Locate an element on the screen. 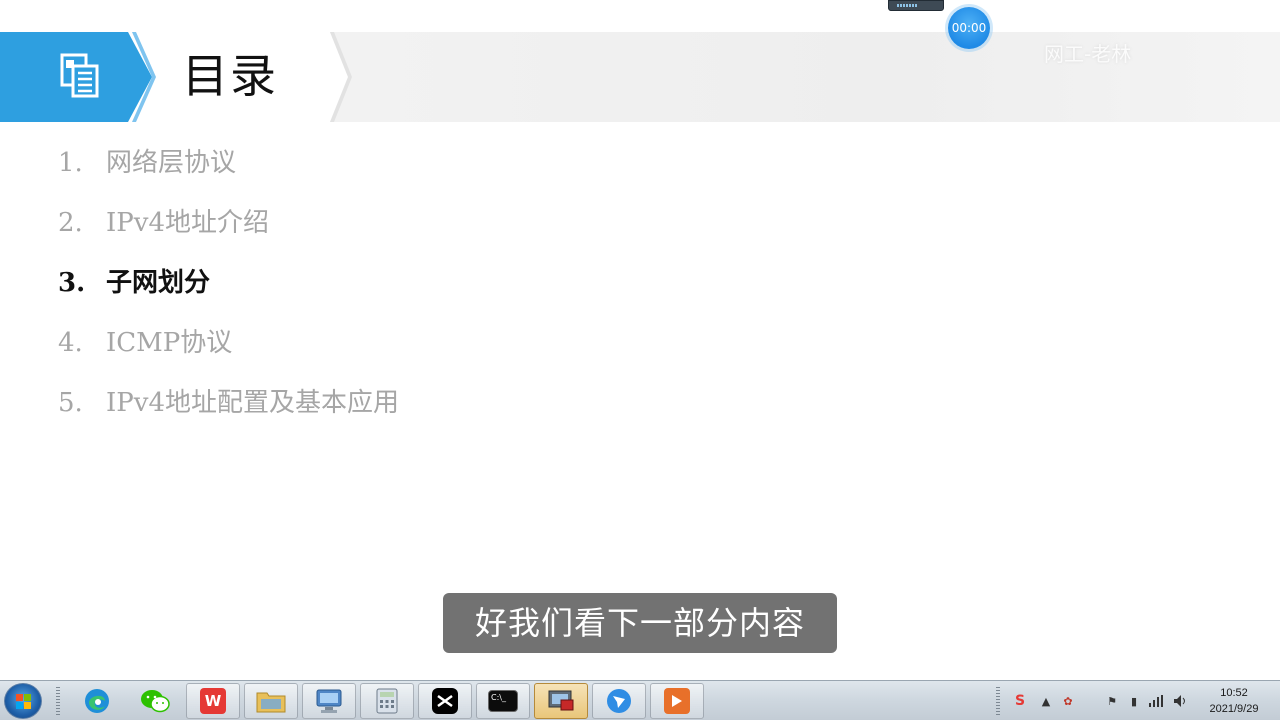 The height and width of the screenshot is (720, 1280). feishu-icon is located at coordinates (619, 701).